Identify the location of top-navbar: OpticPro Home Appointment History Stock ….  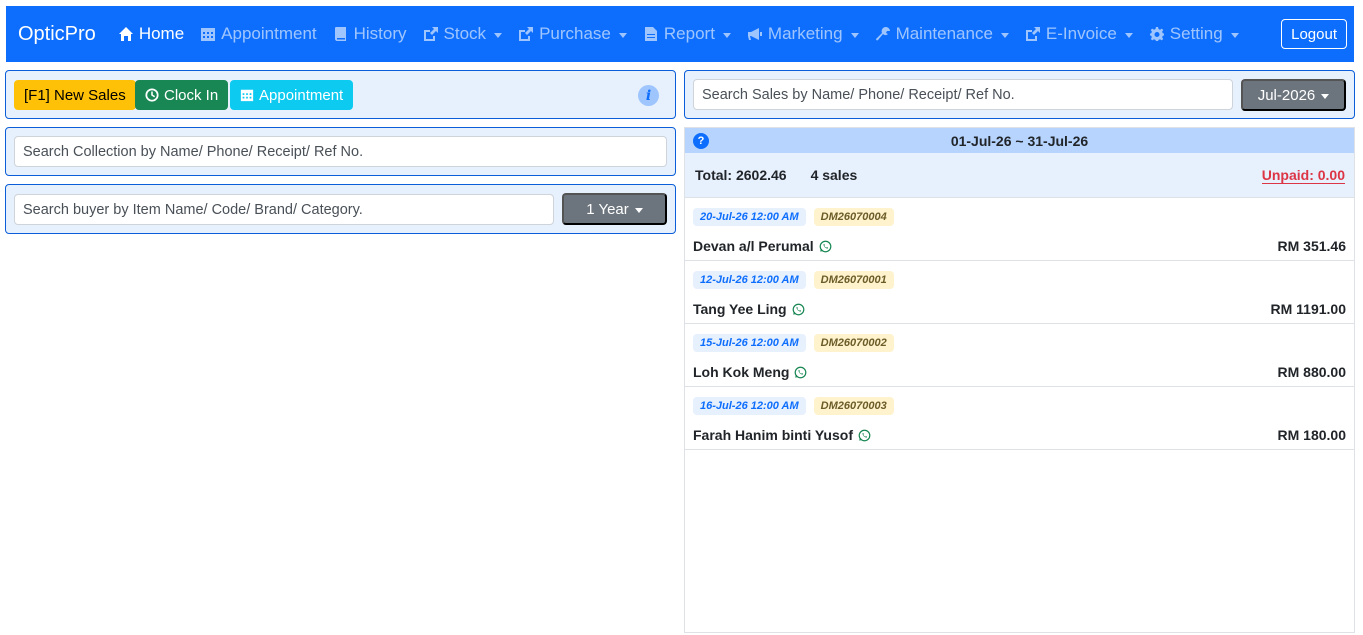
(680, 34).